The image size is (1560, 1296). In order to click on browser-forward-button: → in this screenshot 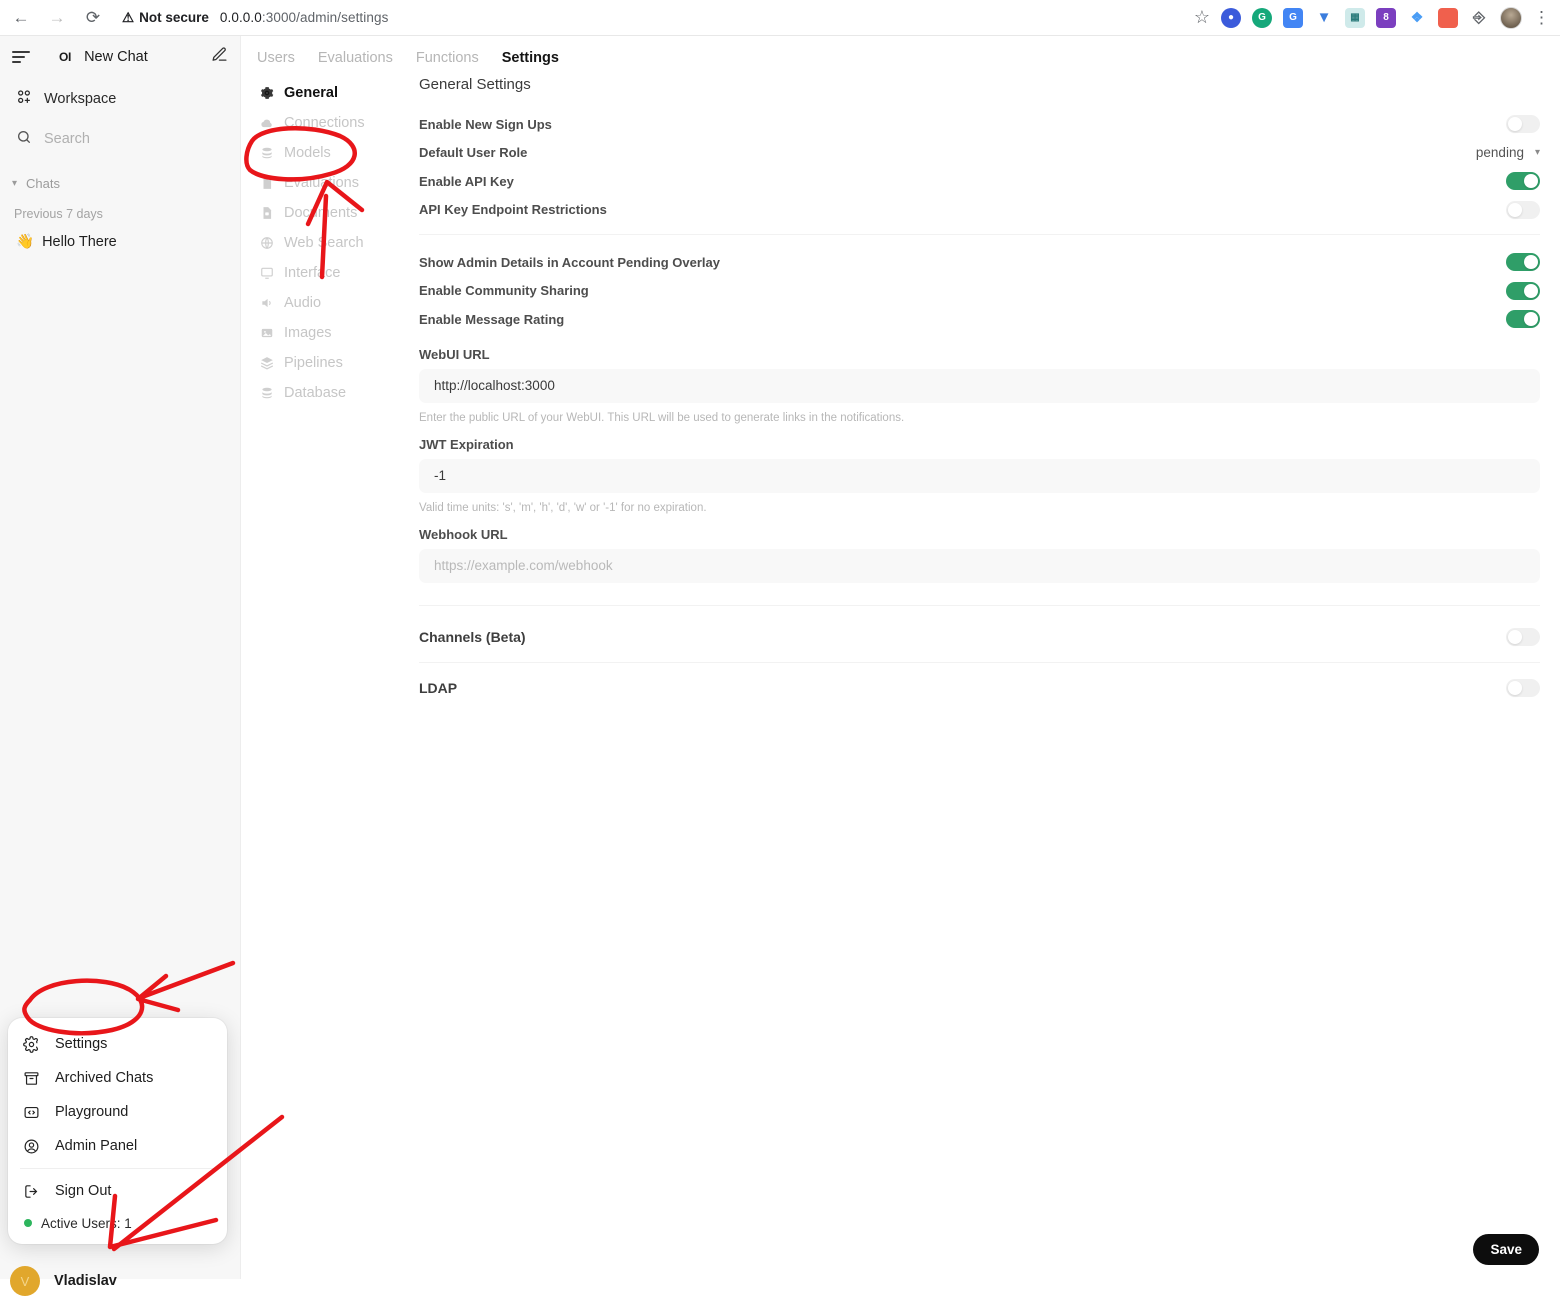, I will do `click(57, 18)`.